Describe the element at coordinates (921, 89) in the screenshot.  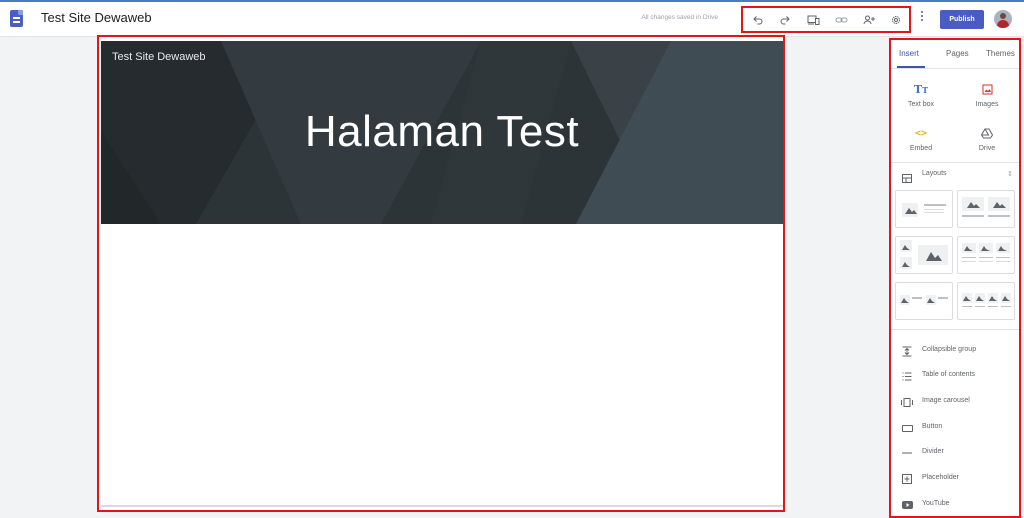
I see `text-box-icon: TT` at that location.